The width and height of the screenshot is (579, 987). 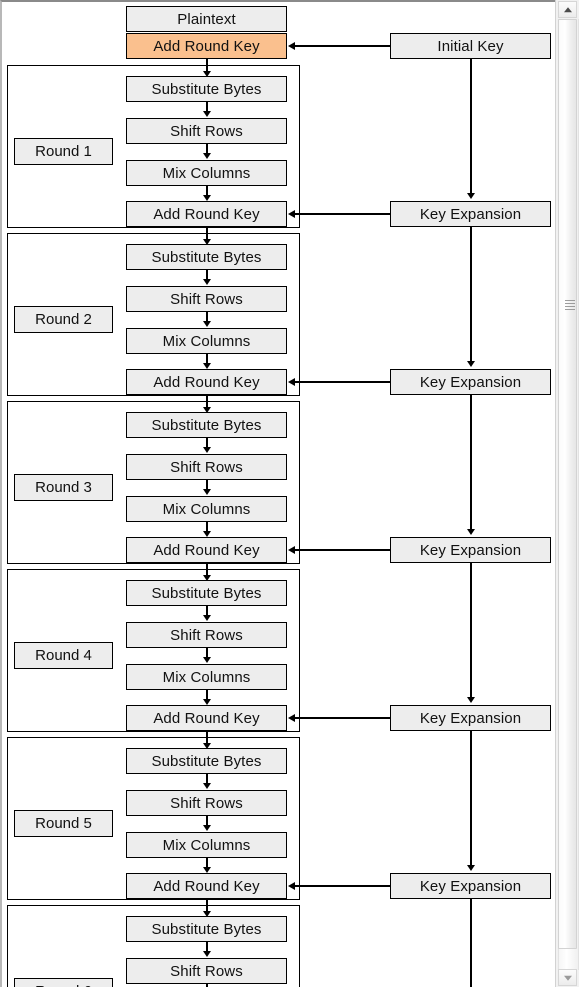 I want to click on node-round5-substitute-bytes: Substitute Bytes, so click(x=206, y=761).